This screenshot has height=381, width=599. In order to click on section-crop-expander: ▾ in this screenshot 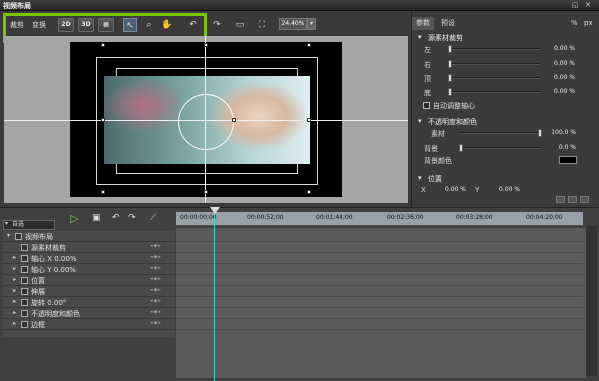, I will do `click(420, 37)`.